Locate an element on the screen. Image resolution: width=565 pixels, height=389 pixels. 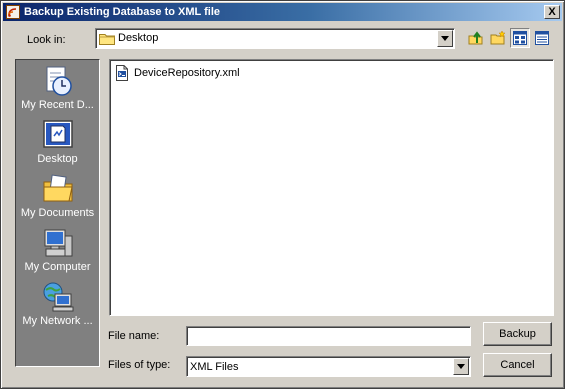
details-view-icon is located at coordinates (542, 38).